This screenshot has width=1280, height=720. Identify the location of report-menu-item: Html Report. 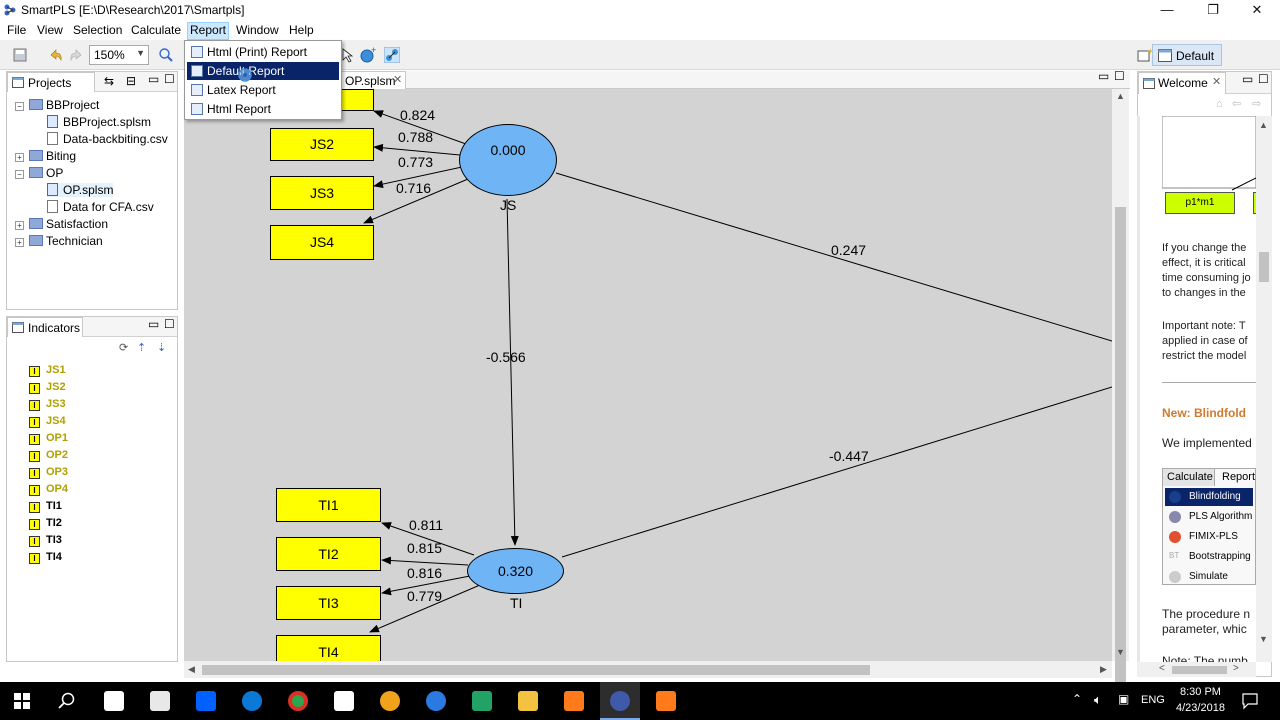
(263, 109).